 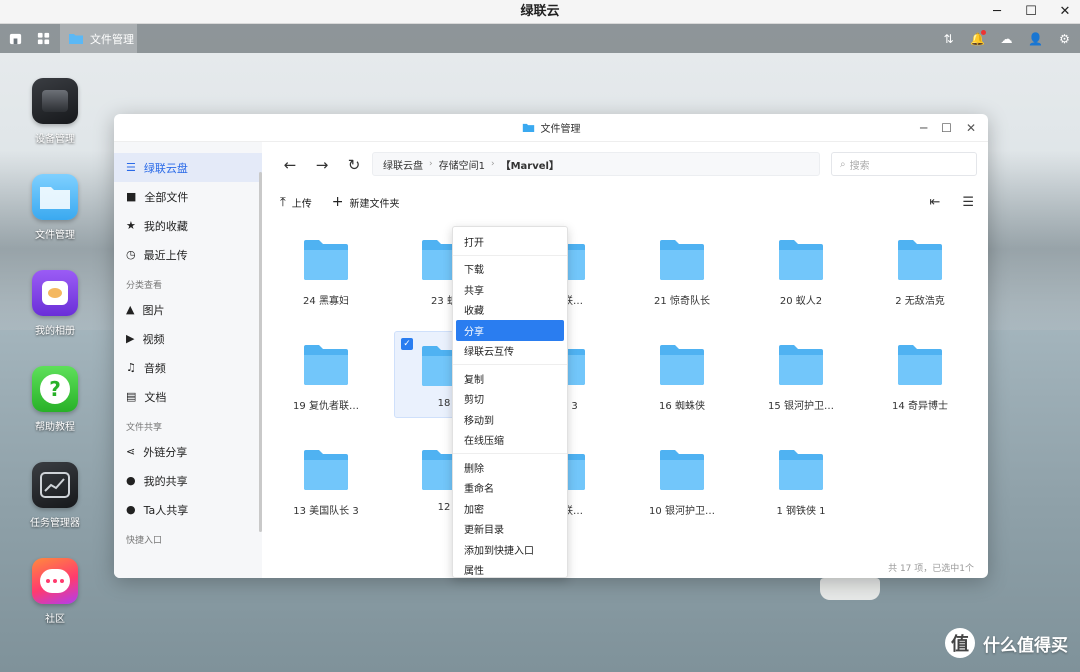 I want to click on context-menu-item: 加密, so click(x=510, y=508).